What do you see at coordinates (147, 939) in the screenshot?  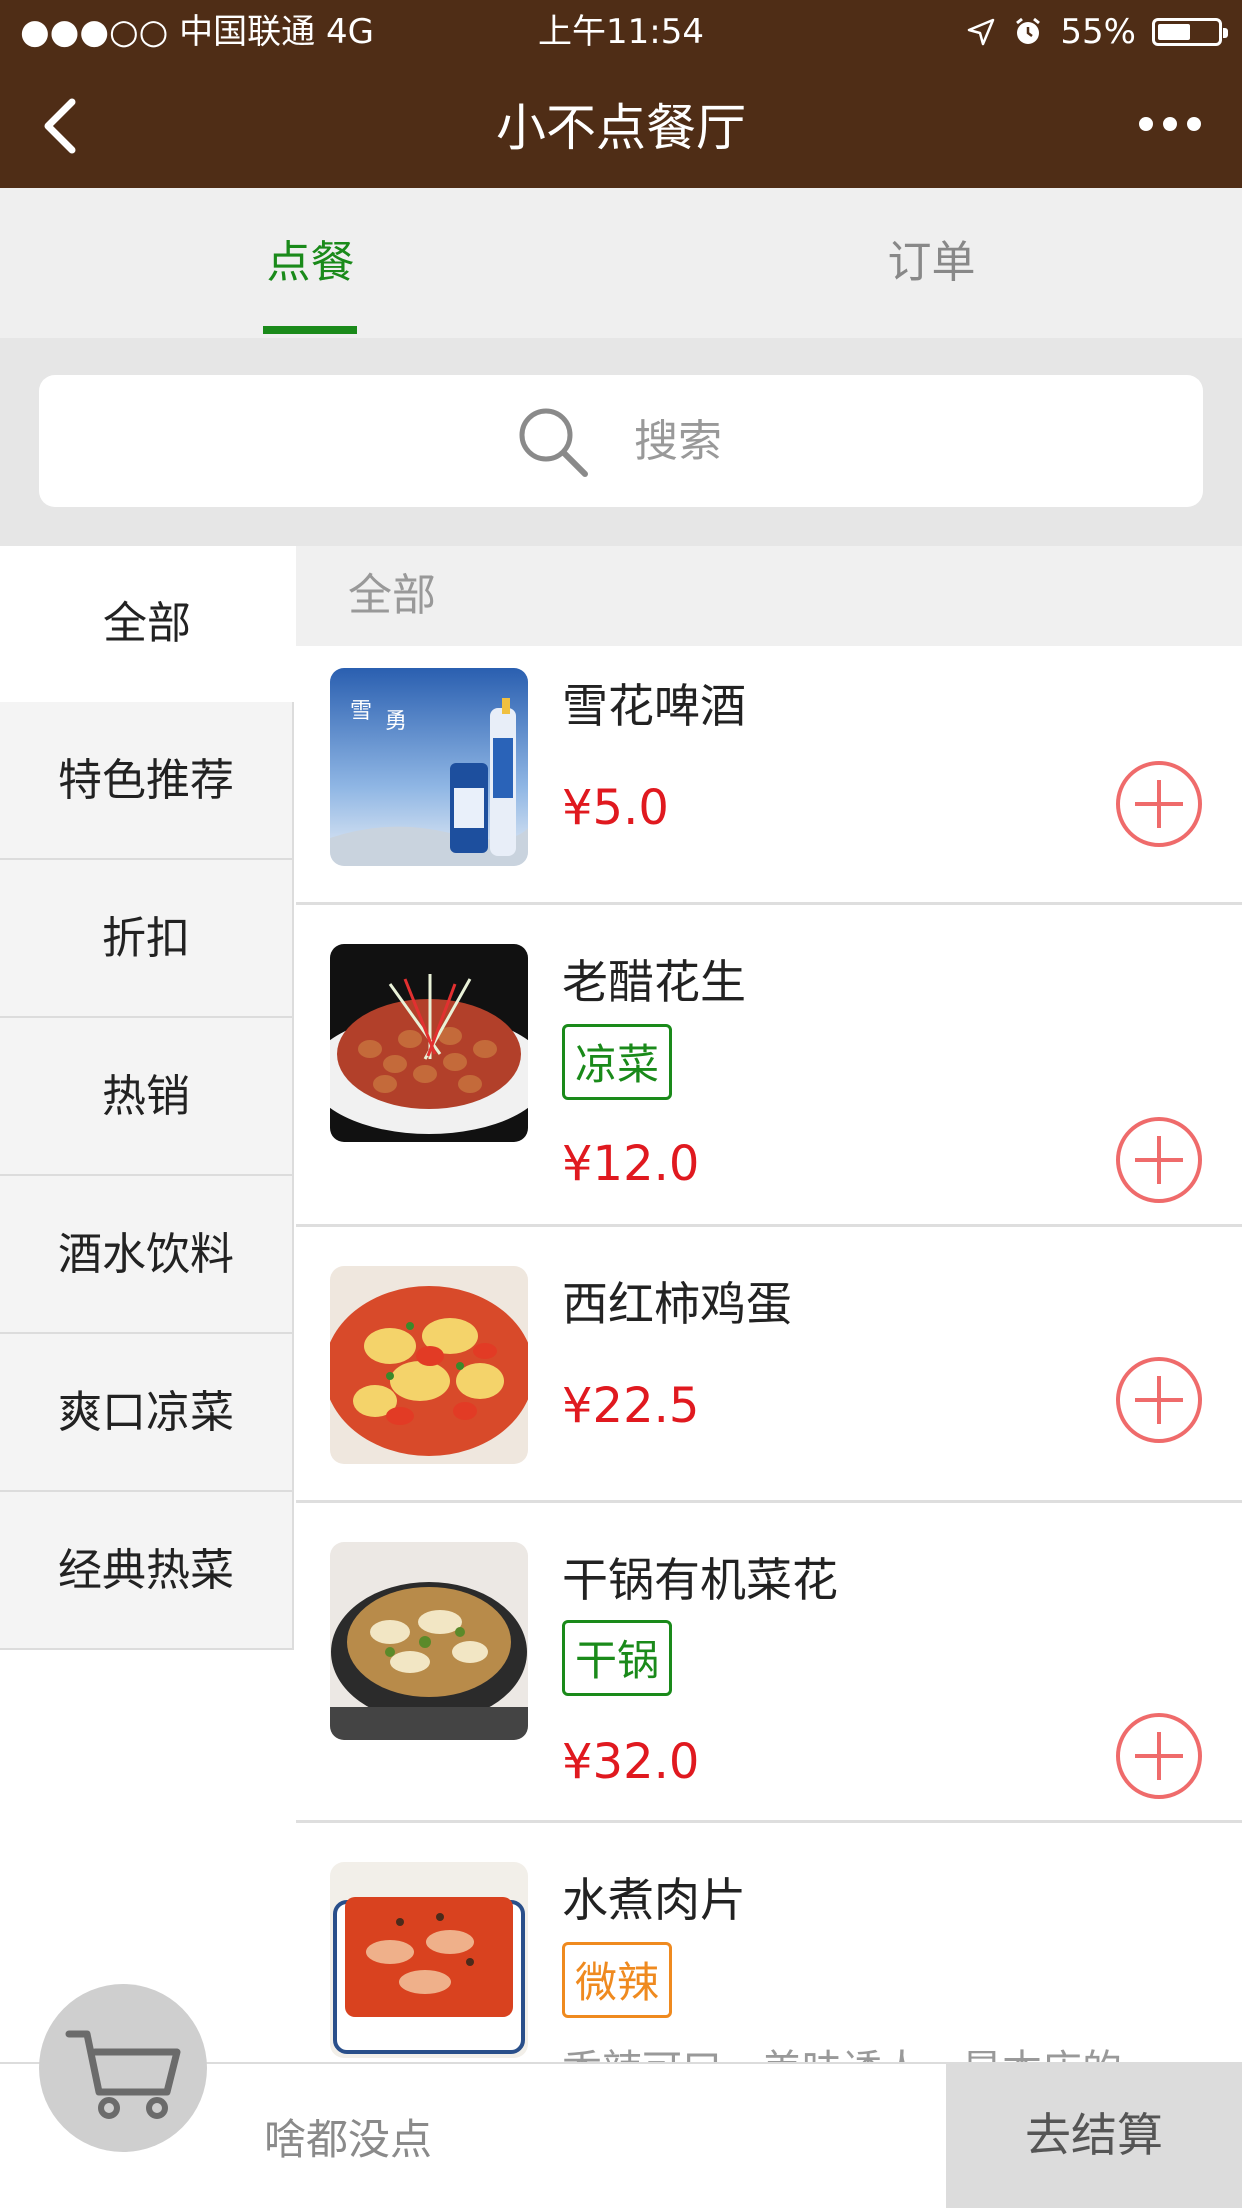 I see `category-discount: 折扣` at bounding box center [147, 939].